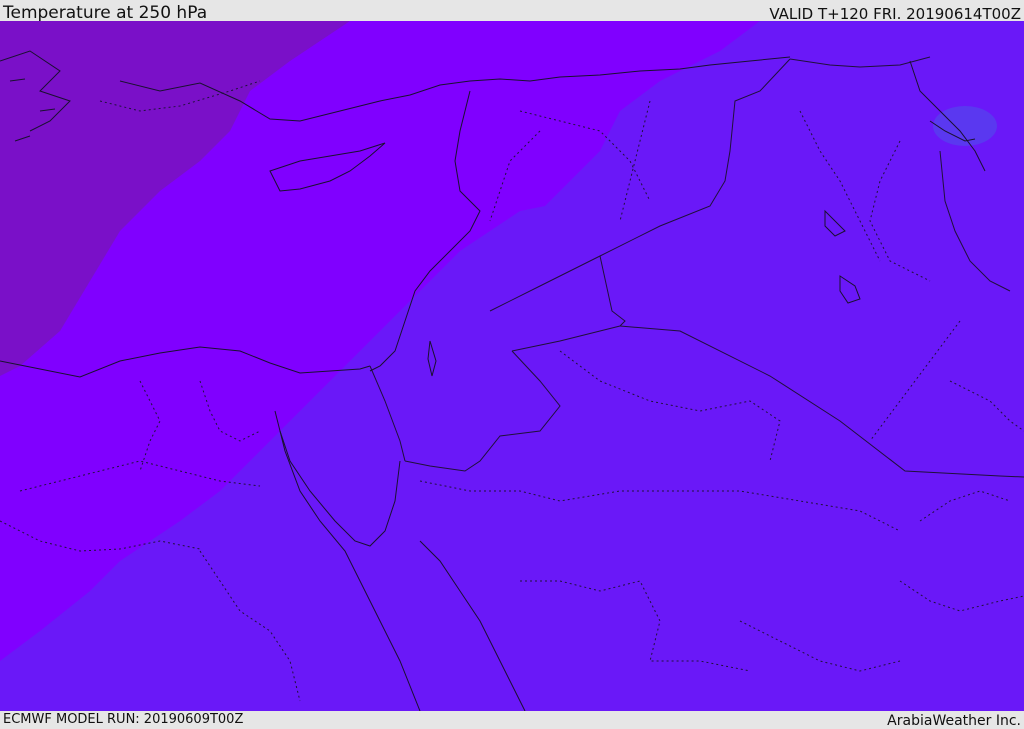 The image size is (1024, 729). Describe the element at coordinates (965, 126) in the screenshot. I see `temperature-cold-spot` at that location.